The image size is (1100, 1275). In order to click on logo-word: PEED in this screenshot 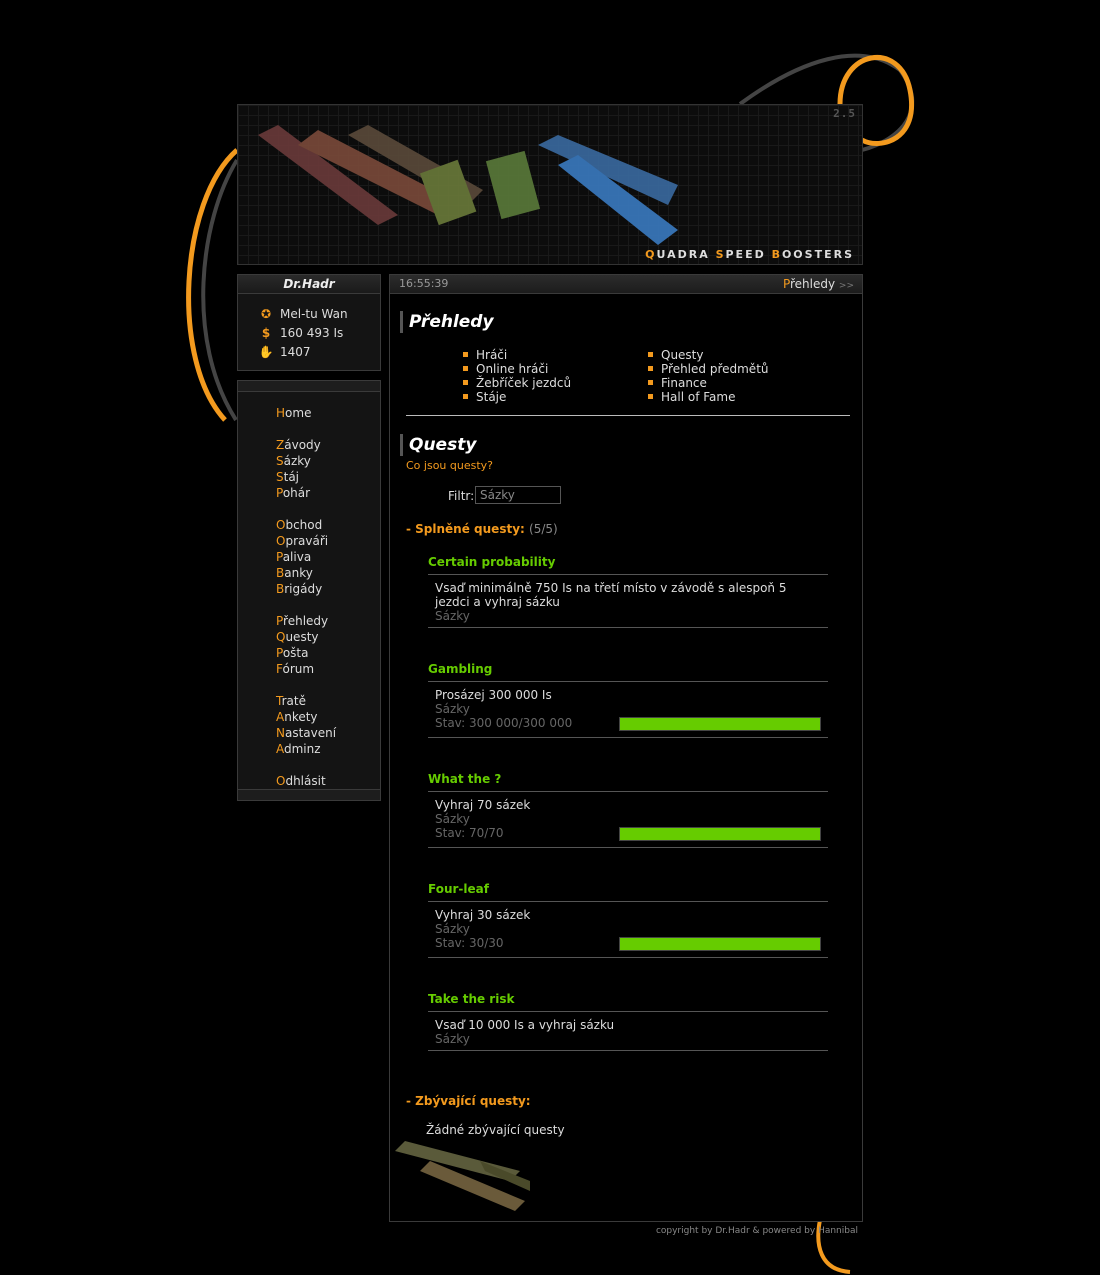, I will do `click(748, 254)`.